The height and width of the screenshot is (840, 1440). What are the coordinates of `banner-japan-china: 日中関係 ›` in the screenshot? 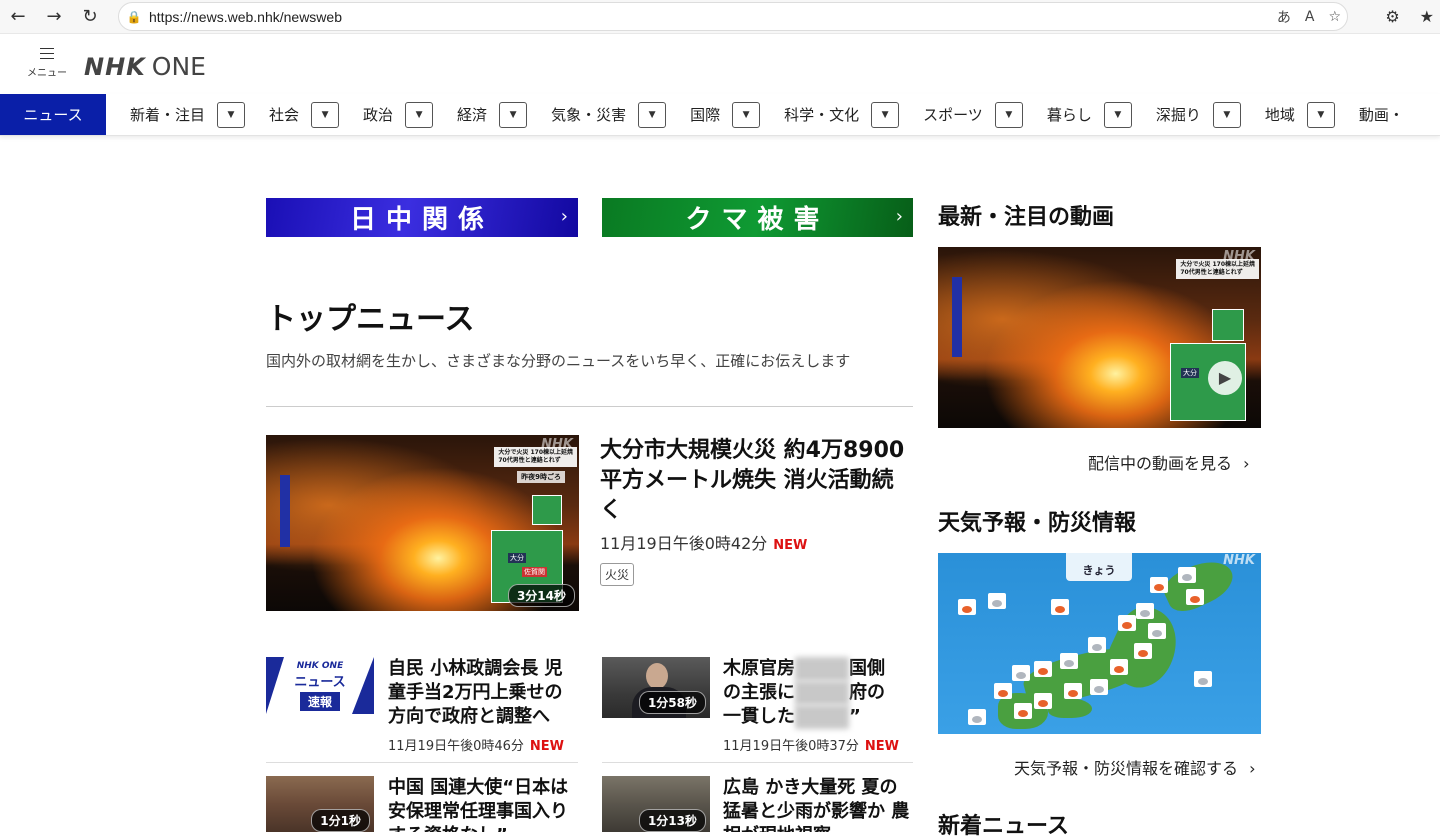 It's located at (422, 217).